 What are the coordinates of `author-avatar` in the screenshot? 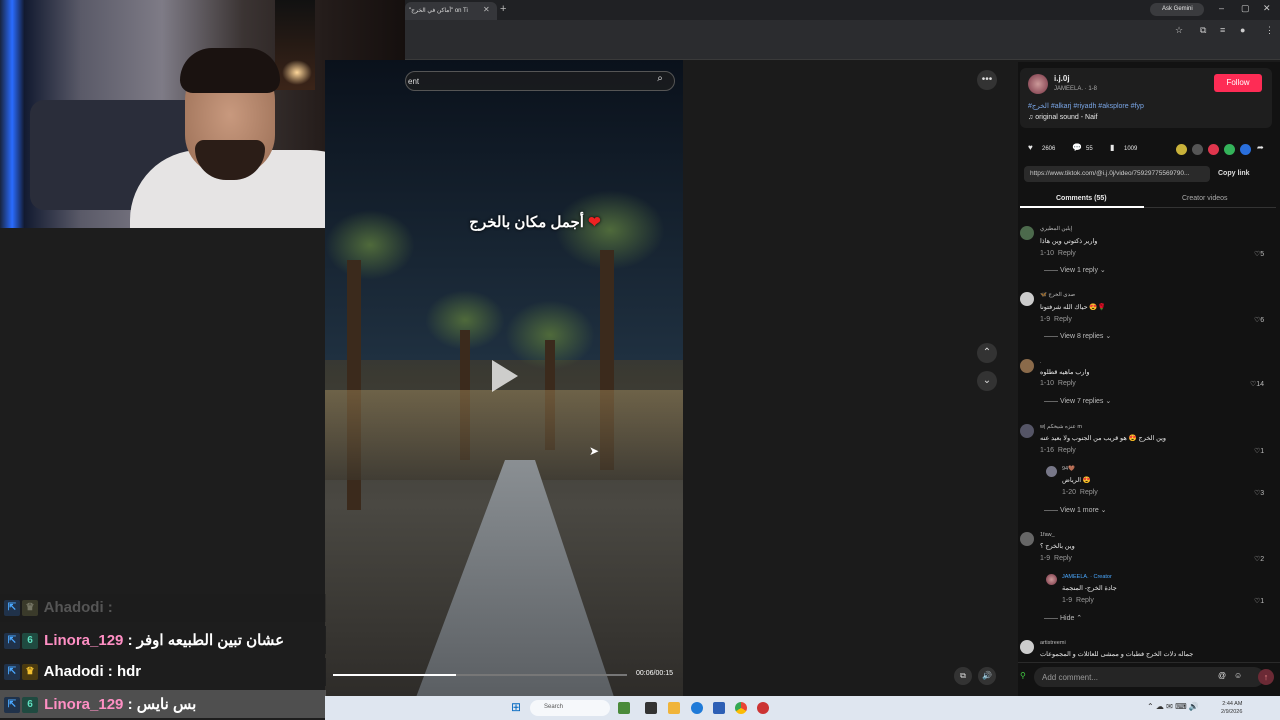 It's located at (1038, 84).